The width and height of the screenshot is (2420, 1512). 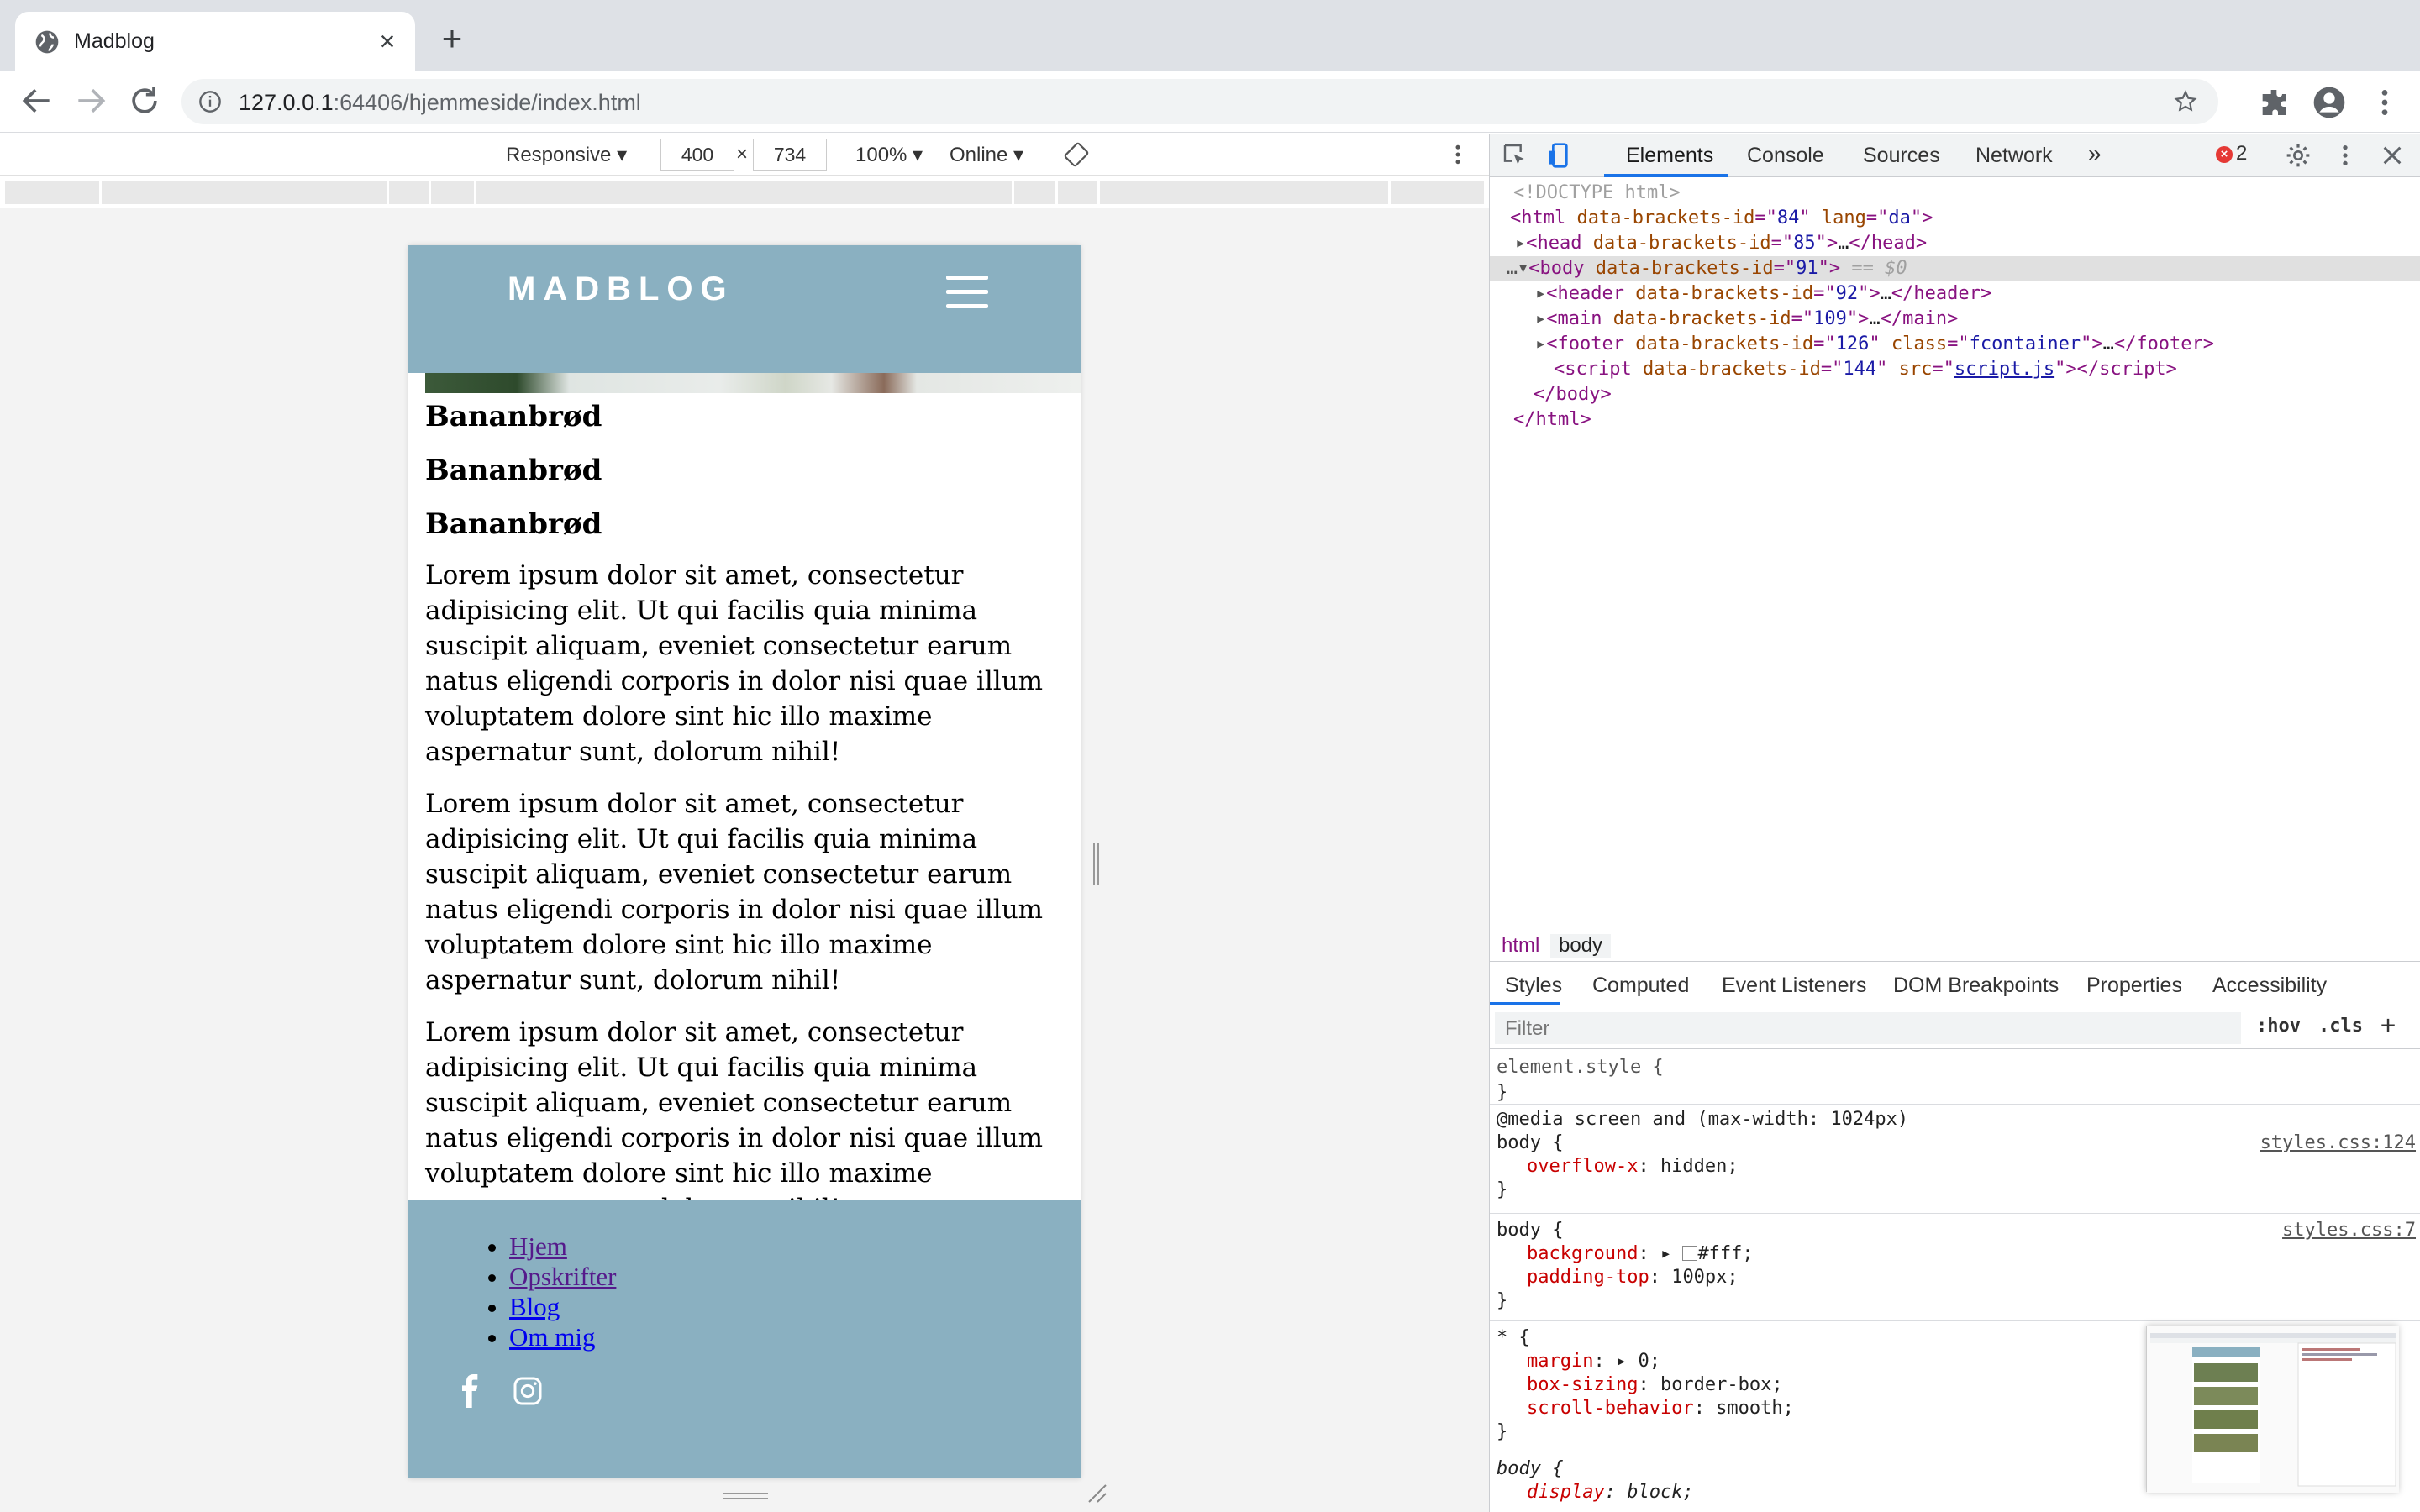 I want to click on reload-icon, so click(x=144, y=100).